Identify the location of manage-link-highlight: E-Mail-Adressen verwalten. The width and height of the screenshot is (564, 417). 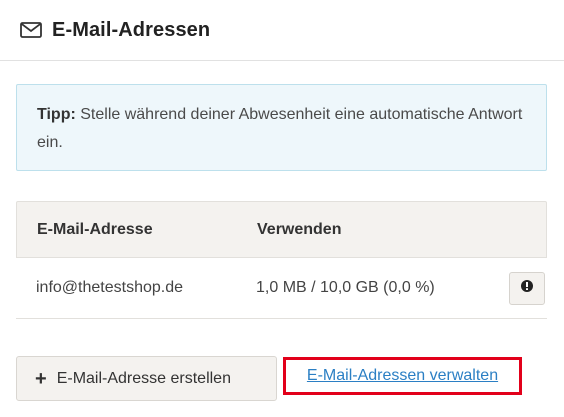
(402, 376).